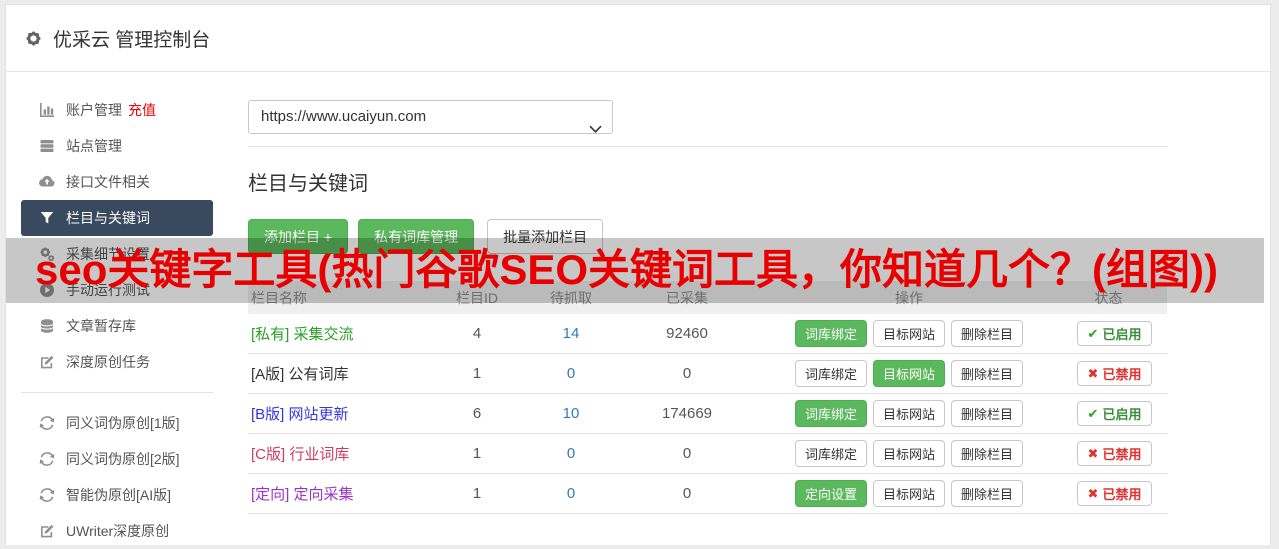 The height and width of the screenshot is (549, 1279). What do you see at coordinates (830, 493) in the screenshot?
I see `directional-settings-button: 定向设置` at bounding box center [830, 493].